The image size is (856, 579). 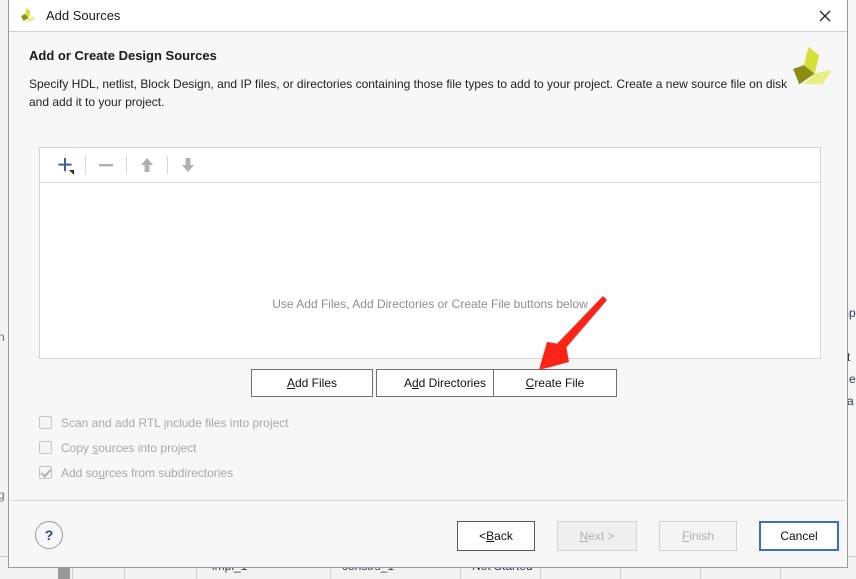 I want to click on xilinx-pinwheel-logo, so click(x=813, y=65).